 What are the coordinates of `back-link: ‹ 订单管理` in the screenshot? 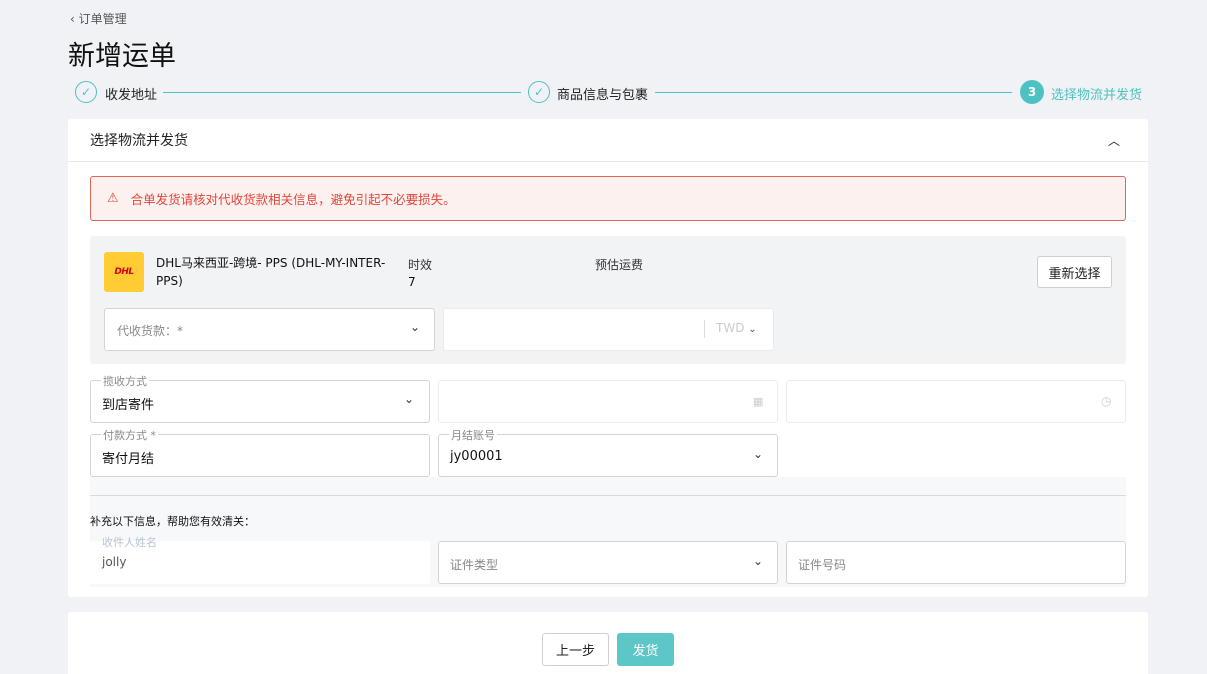 It's located at (98, 18).